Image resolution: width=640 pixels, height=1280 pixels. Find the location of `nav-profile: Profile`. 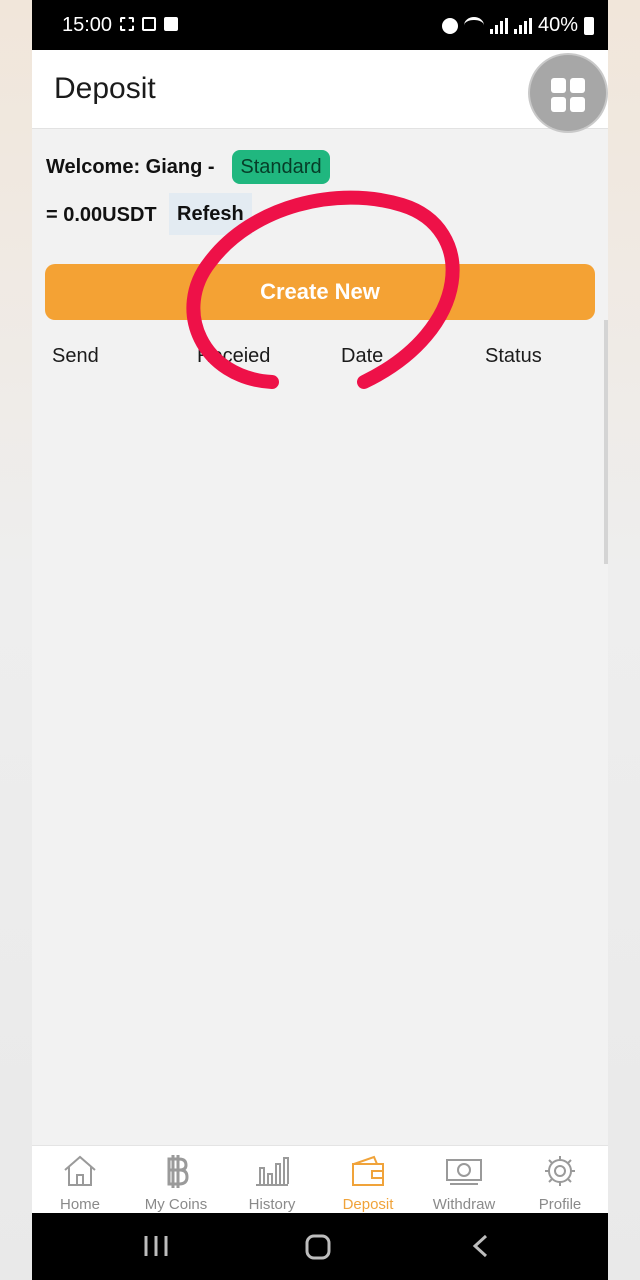

nav-profile: Profile is located at coordinates (560, 1180).